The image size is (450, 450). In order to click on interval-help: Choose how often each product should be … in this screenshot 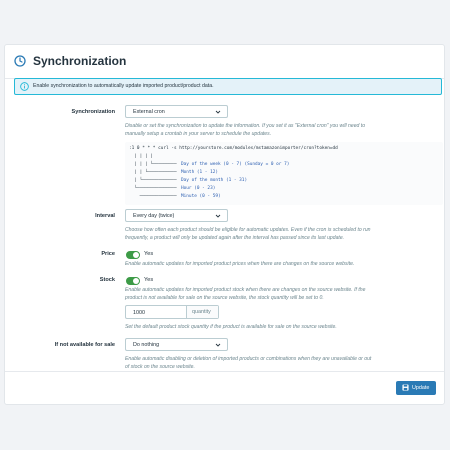, I will do `click(248, 234)`.